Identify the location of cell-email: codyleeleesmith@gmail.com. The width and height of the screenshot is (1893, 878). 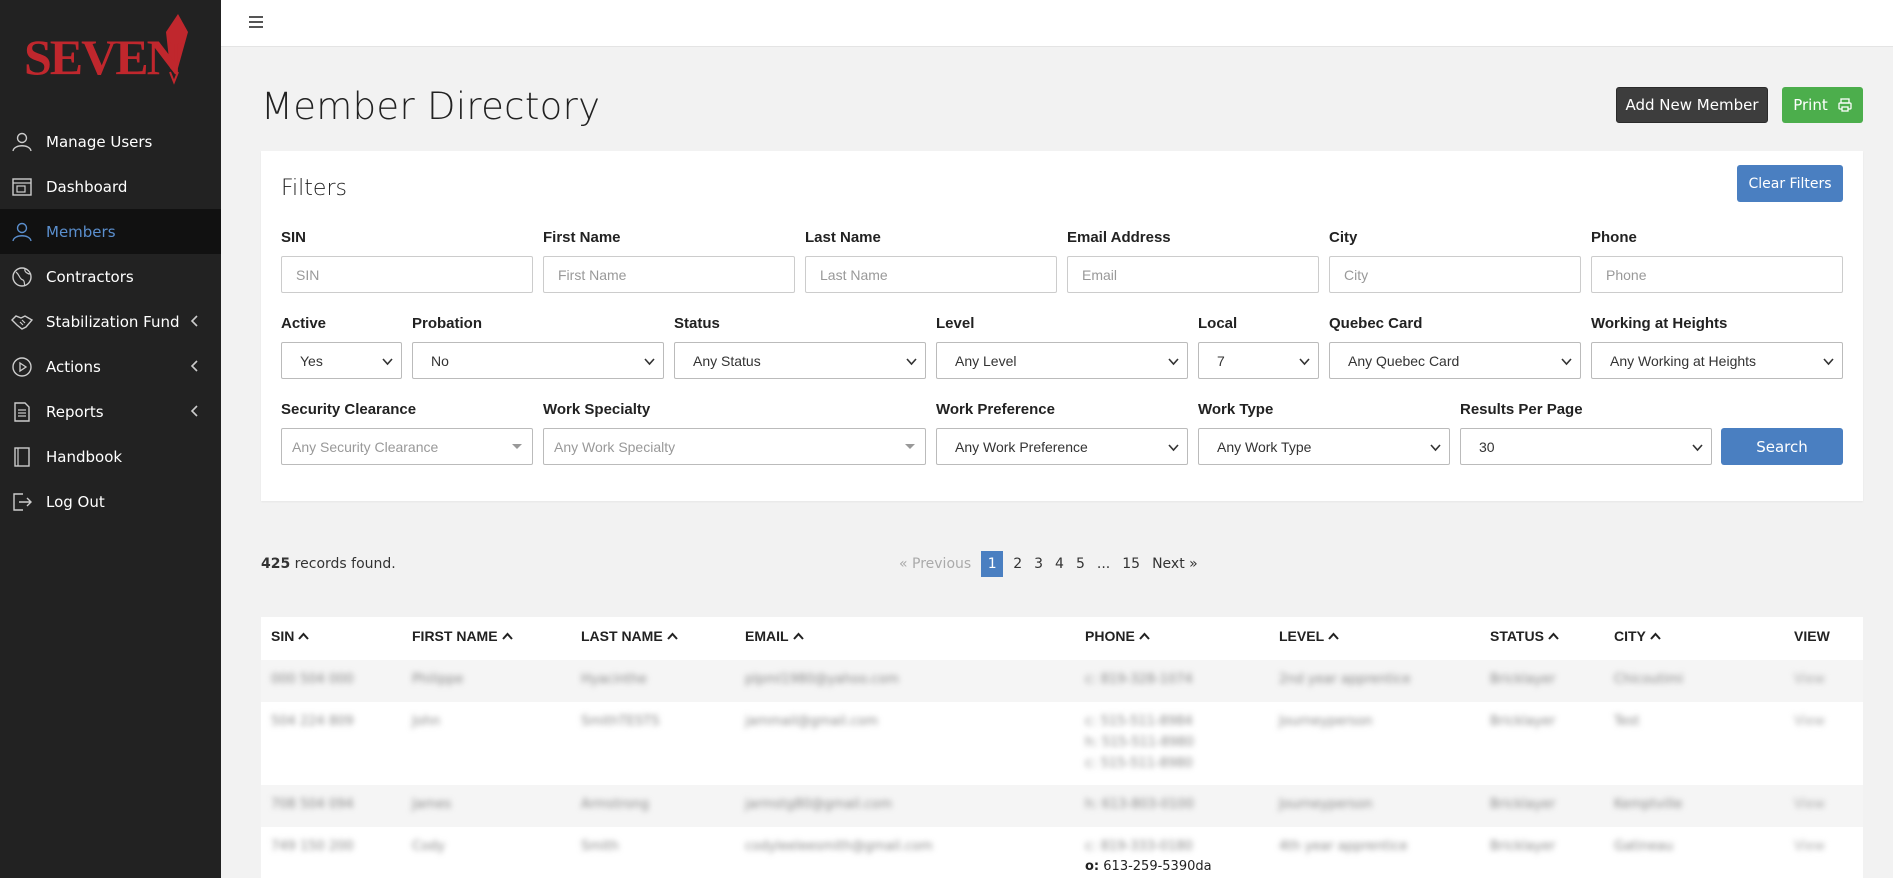
(839, 846).